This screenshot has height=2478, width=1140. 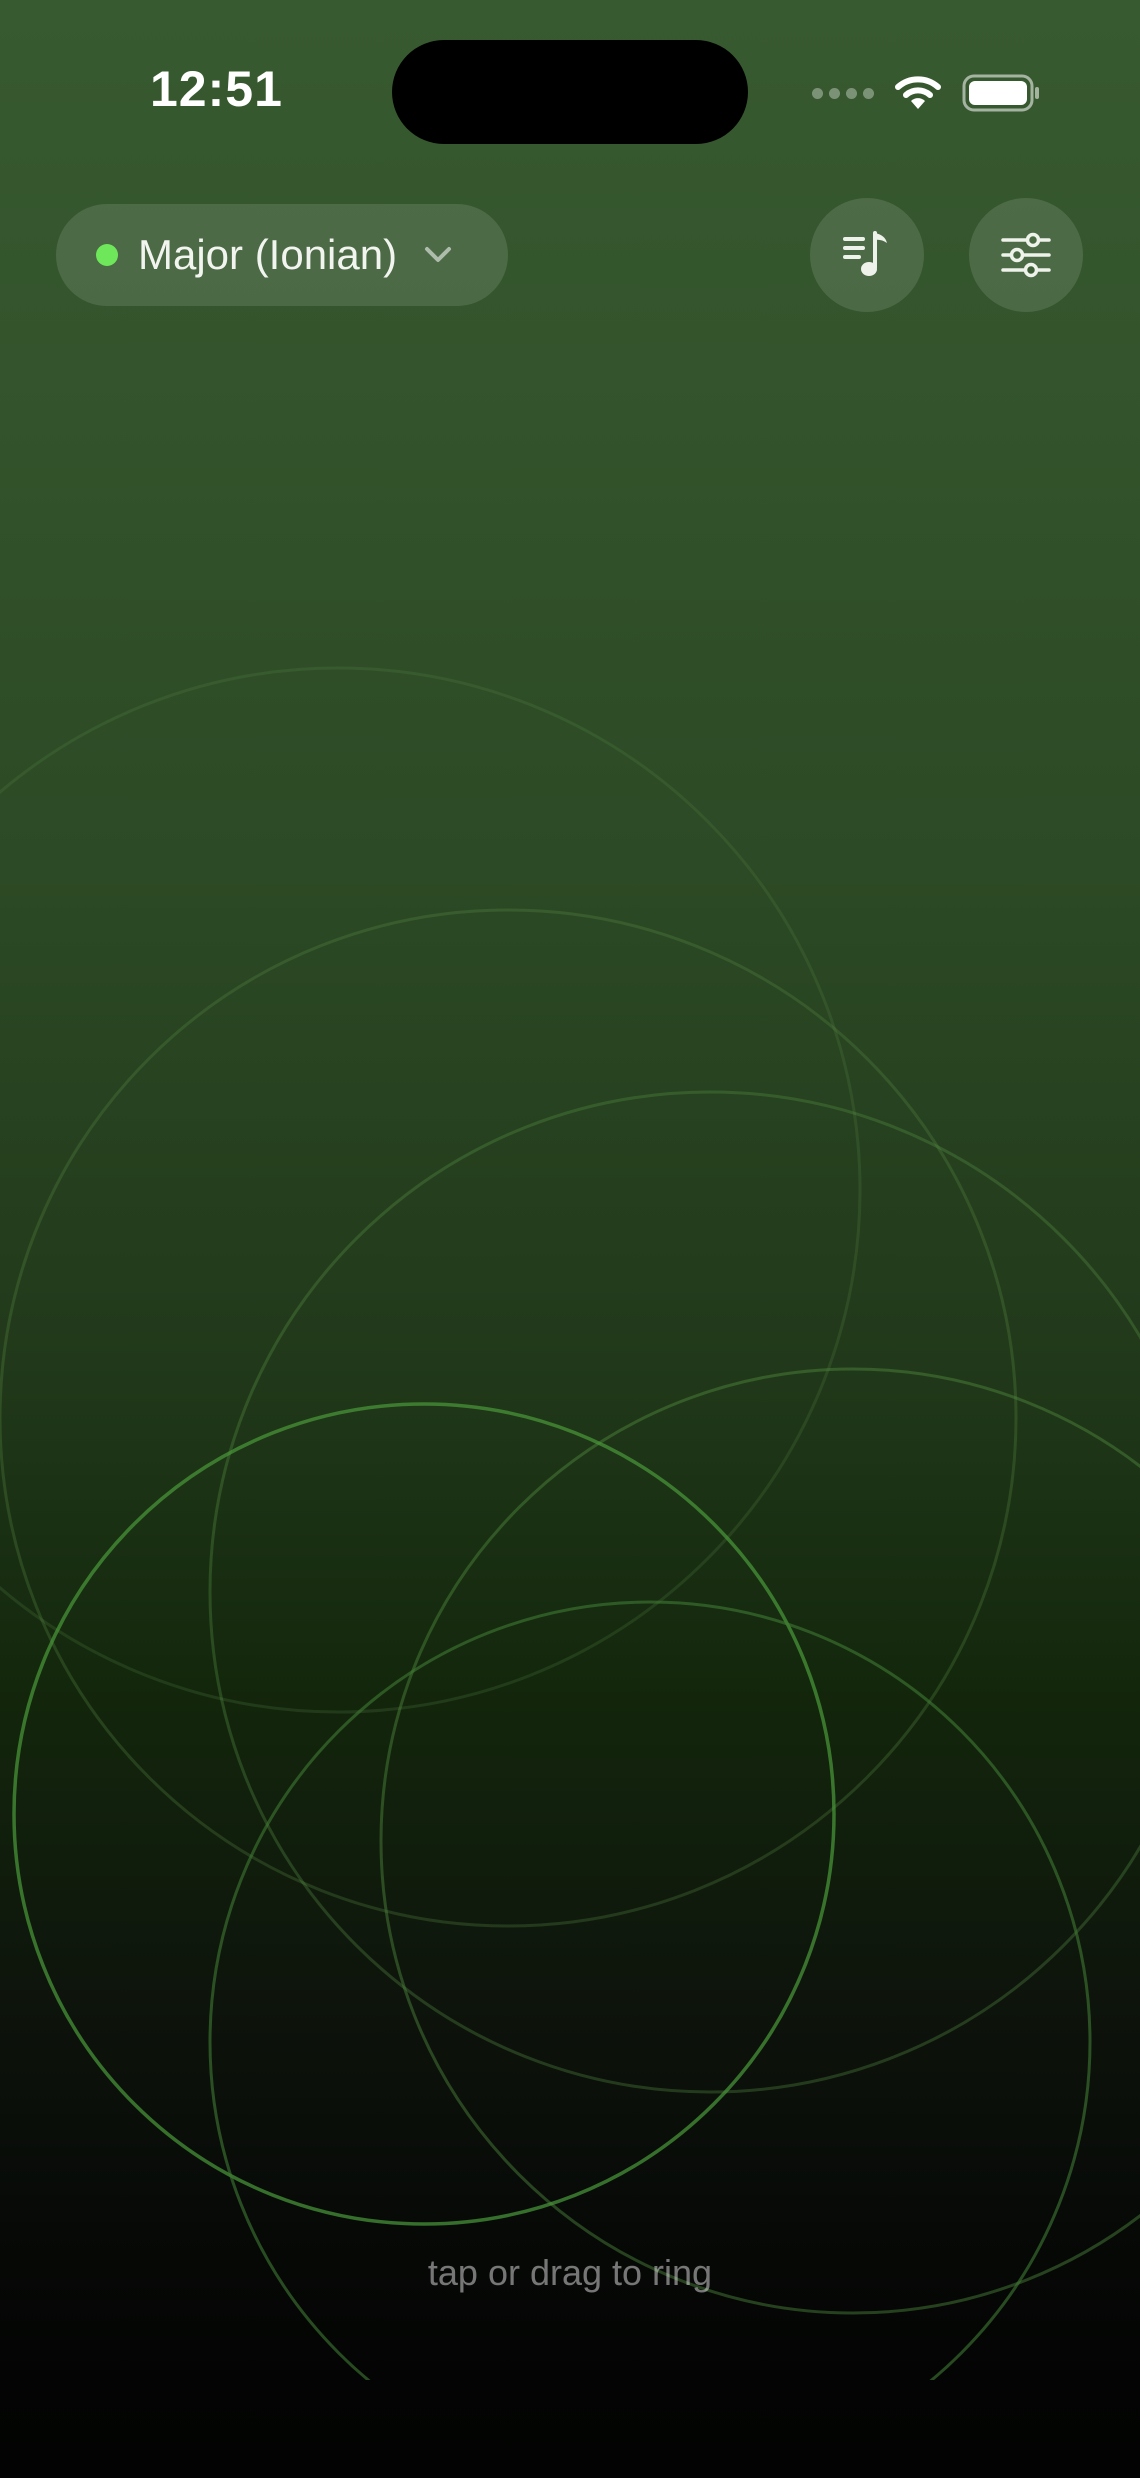 I want to click on dynamic-island, so click(x=570, y=92).